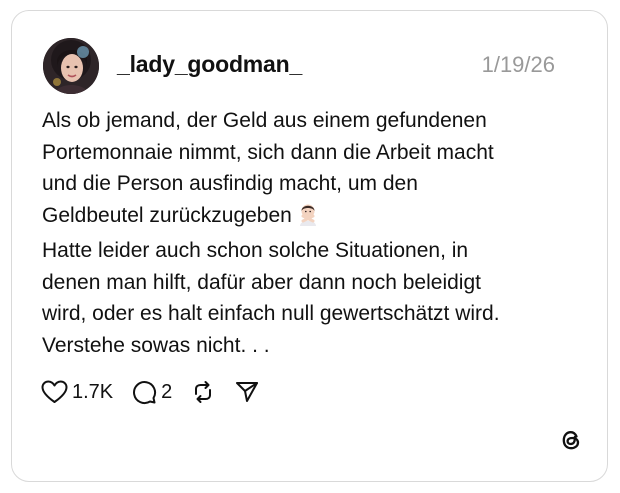 This screenshot has height=493, width=620. I want to click on comment-count: 2, so click(167, 391).